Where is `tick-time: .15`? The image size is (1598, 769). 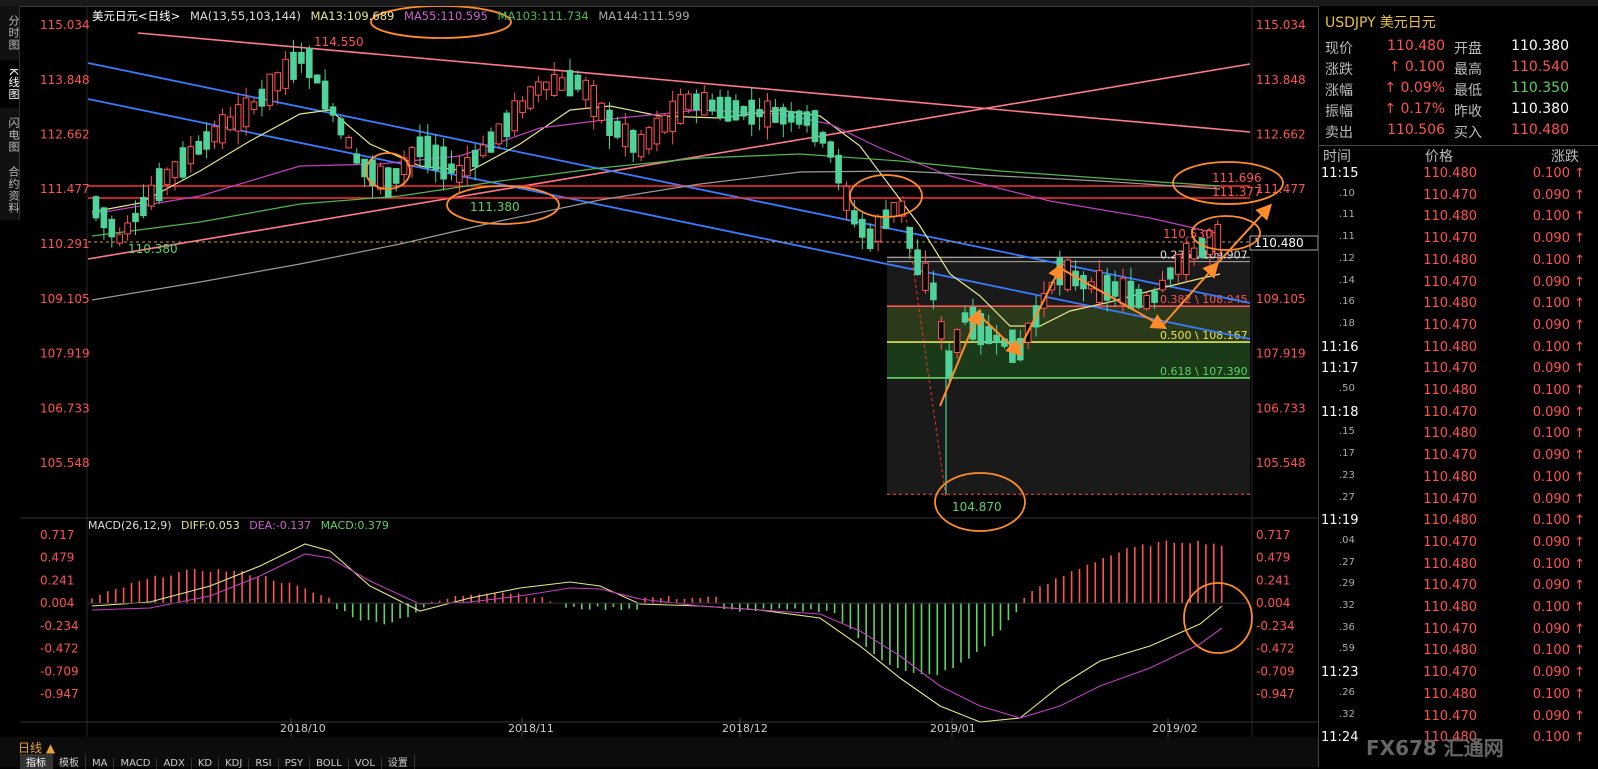 tick-time: .15 is located at coordinates (1347, 432).